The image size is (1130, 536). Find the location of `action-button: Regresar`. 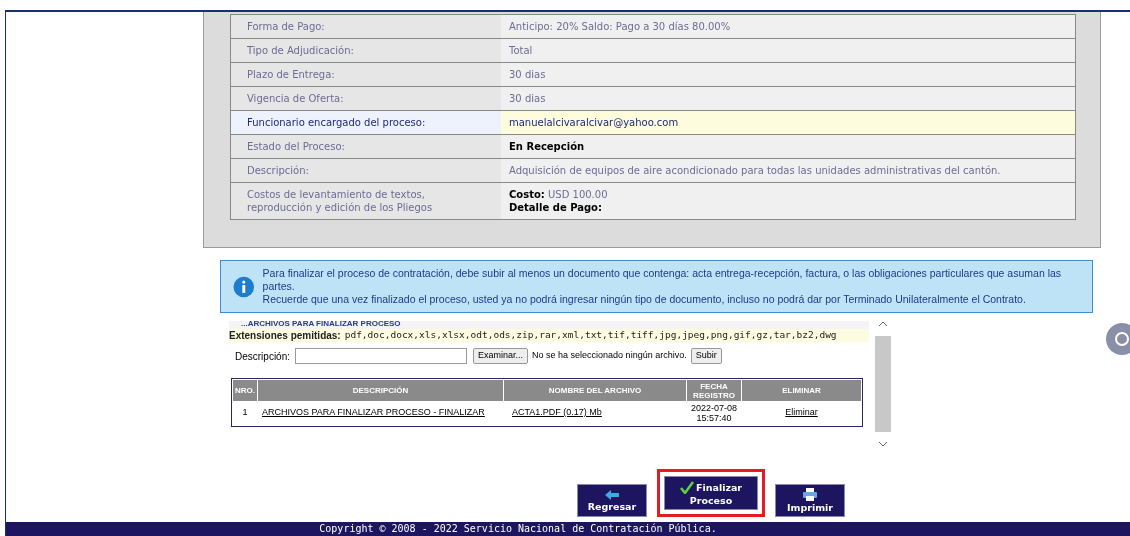

action-button: Regresar is located at coordinates (612, 500).